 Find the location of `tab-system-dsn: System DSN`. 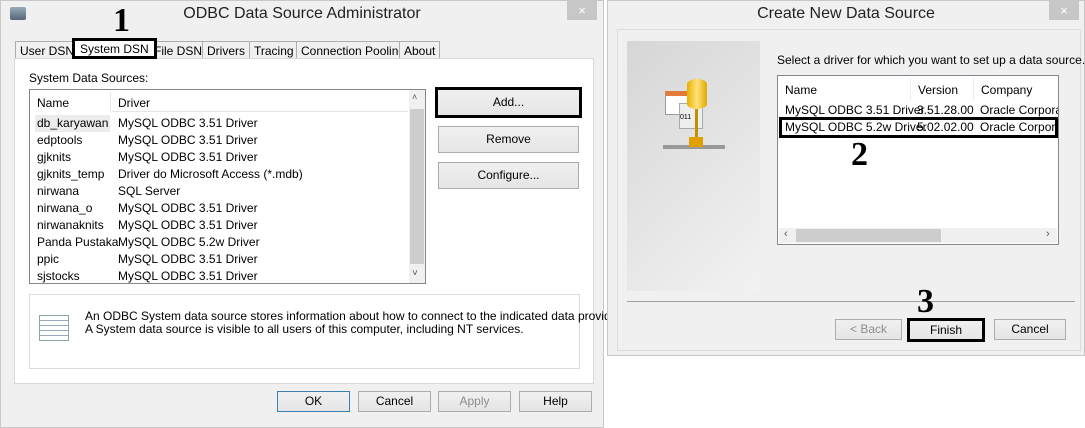

tab-system-dsn: System DSN is located at coordinates (114, 48).